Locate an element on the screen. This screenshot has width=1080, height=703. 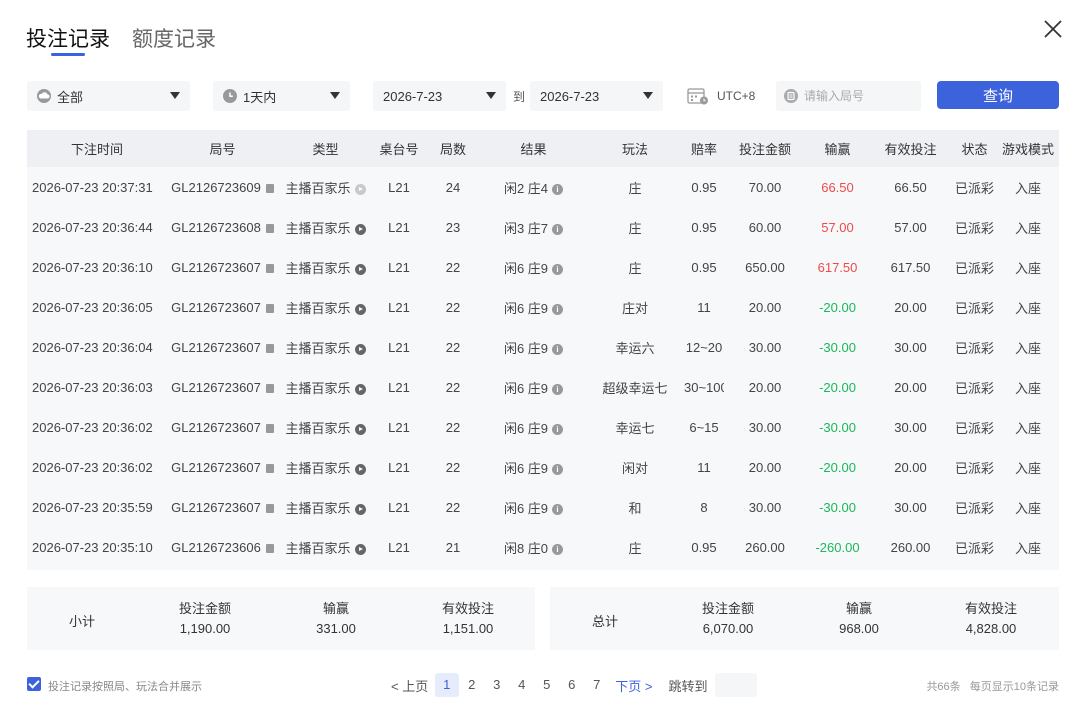
range-select: 1天内 is located at coordinates (281, 96).